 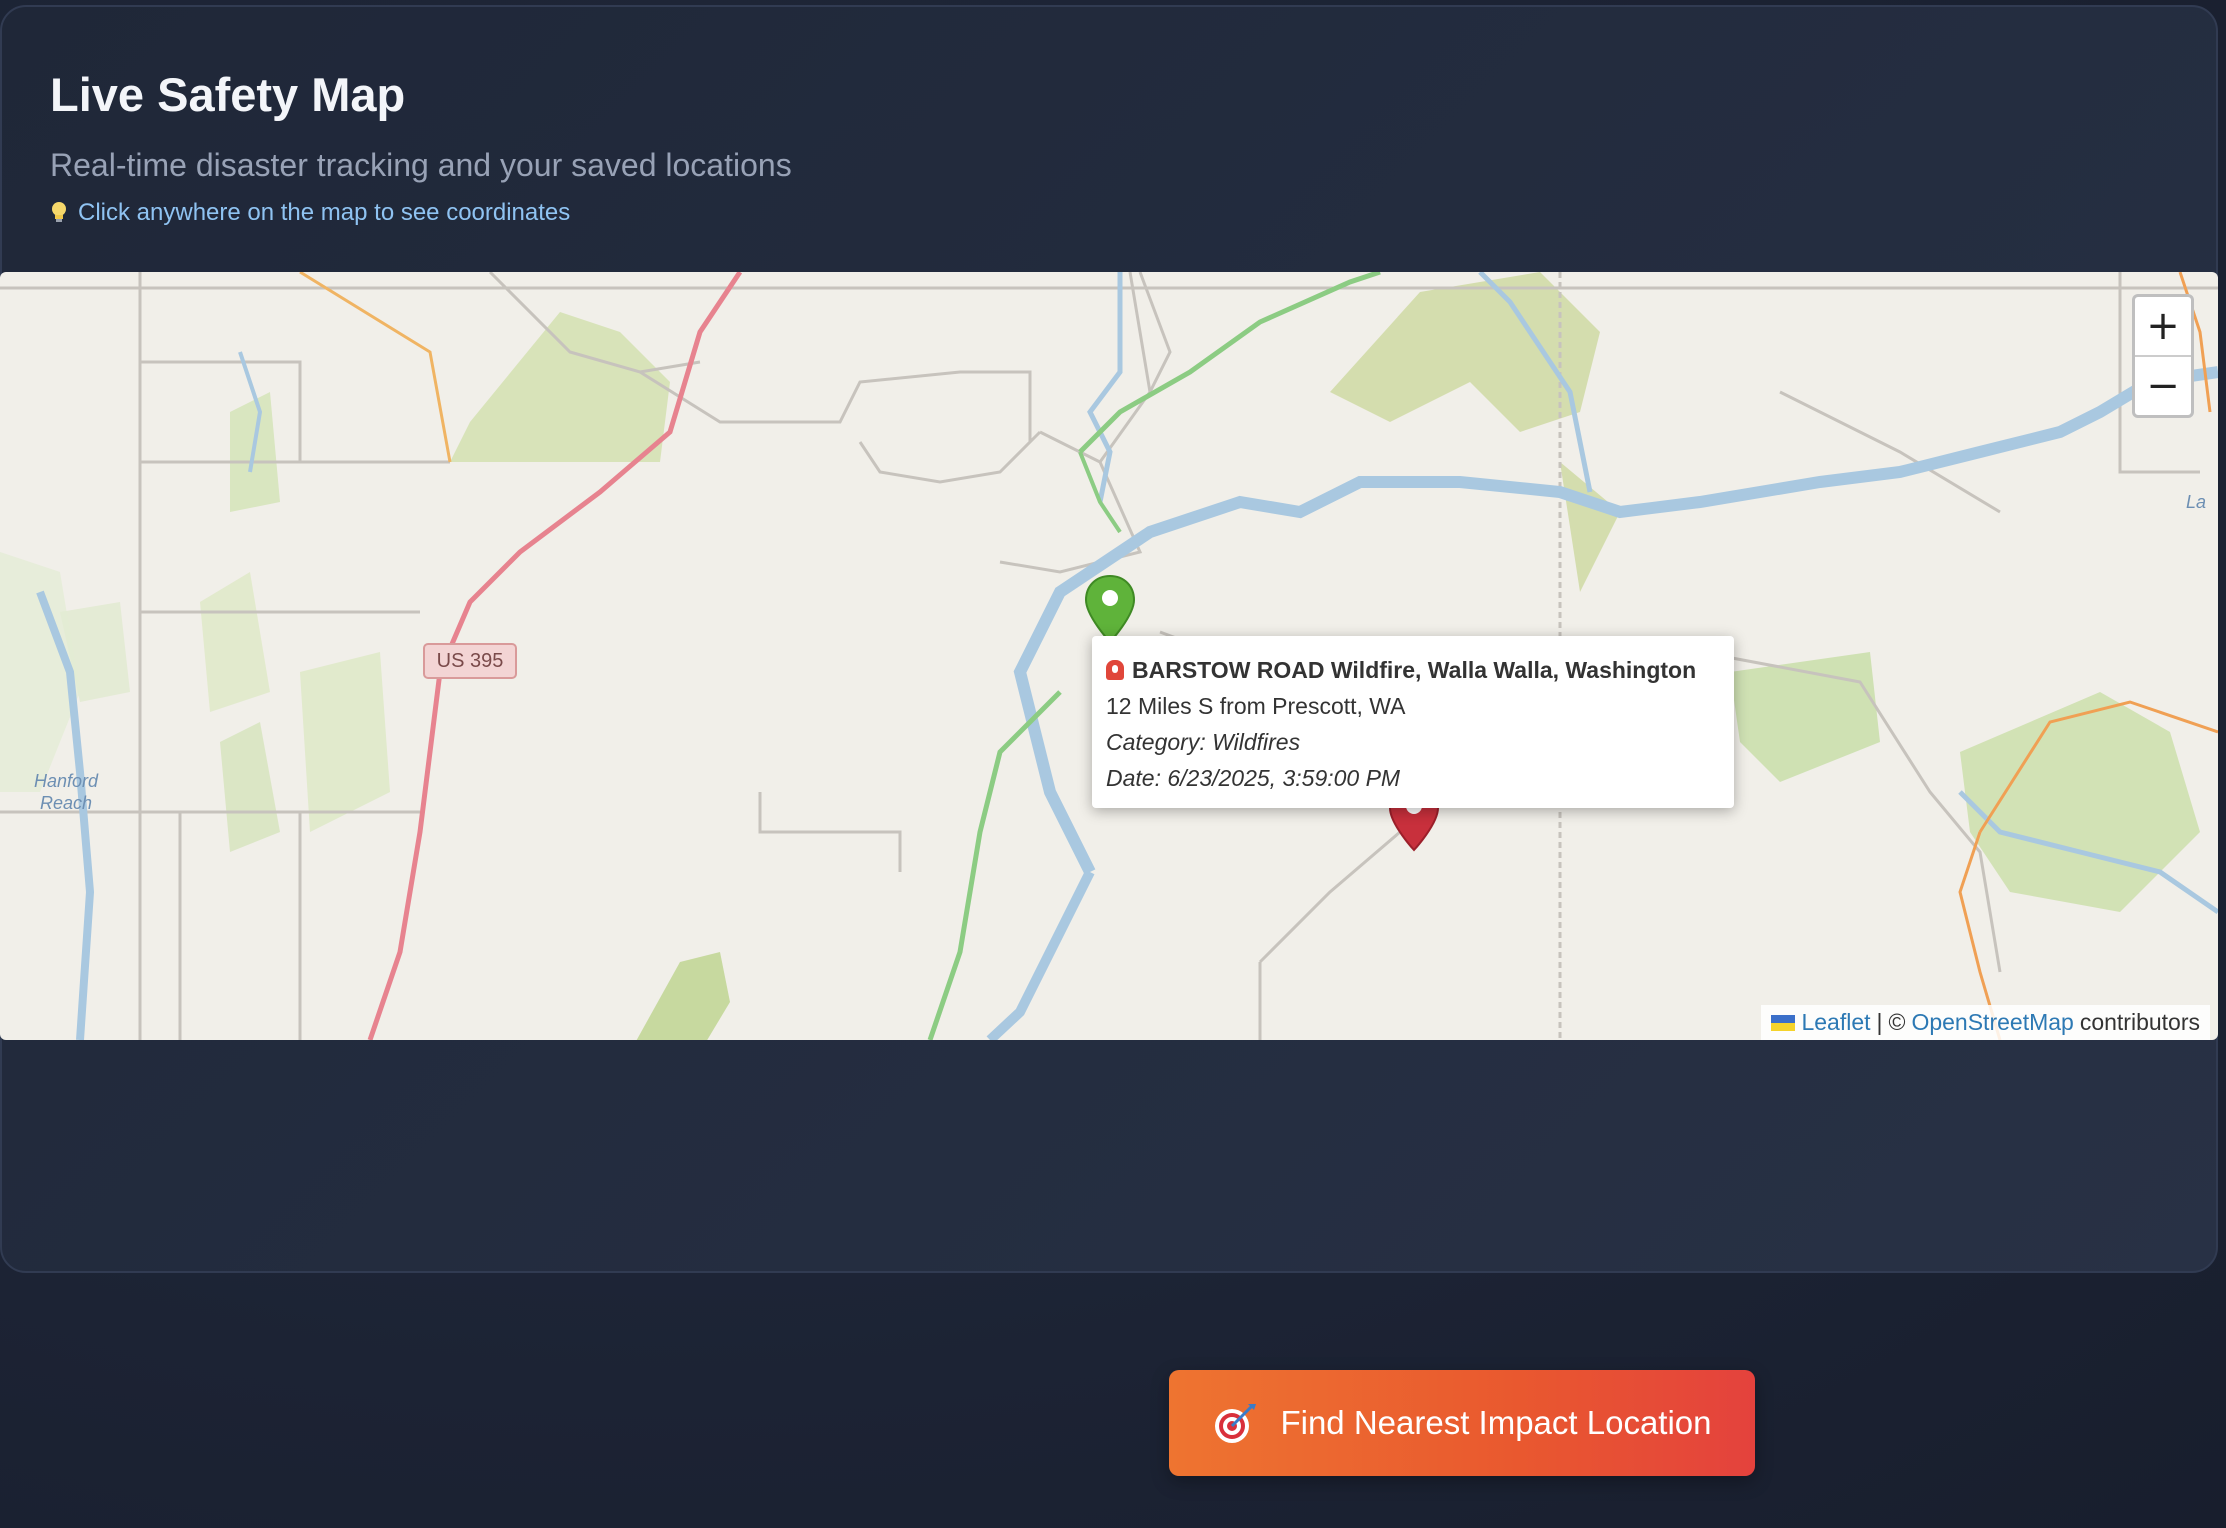 I want to click on ukraine-flag-icon, so click(x=1783, y=1022).